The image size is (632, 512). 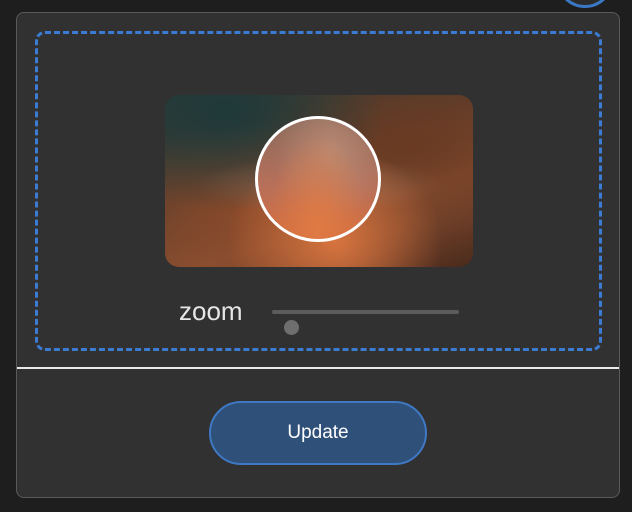 What do you see at coordinates (585, 4) in the screenshot?
I see `avatar` at bounding box center [585, 4].